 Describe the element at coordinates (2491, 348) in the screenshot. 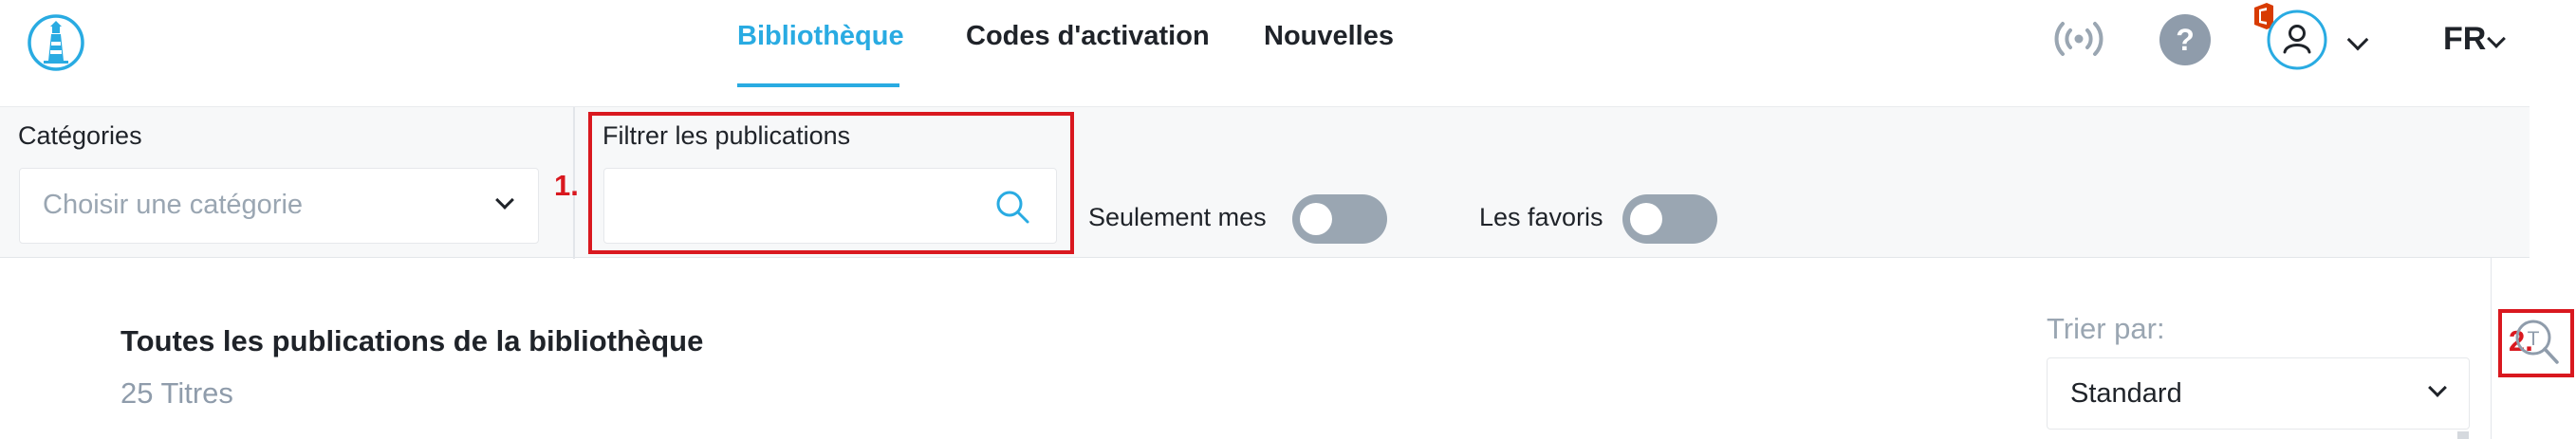

I see `right-rail-divider` at that location.